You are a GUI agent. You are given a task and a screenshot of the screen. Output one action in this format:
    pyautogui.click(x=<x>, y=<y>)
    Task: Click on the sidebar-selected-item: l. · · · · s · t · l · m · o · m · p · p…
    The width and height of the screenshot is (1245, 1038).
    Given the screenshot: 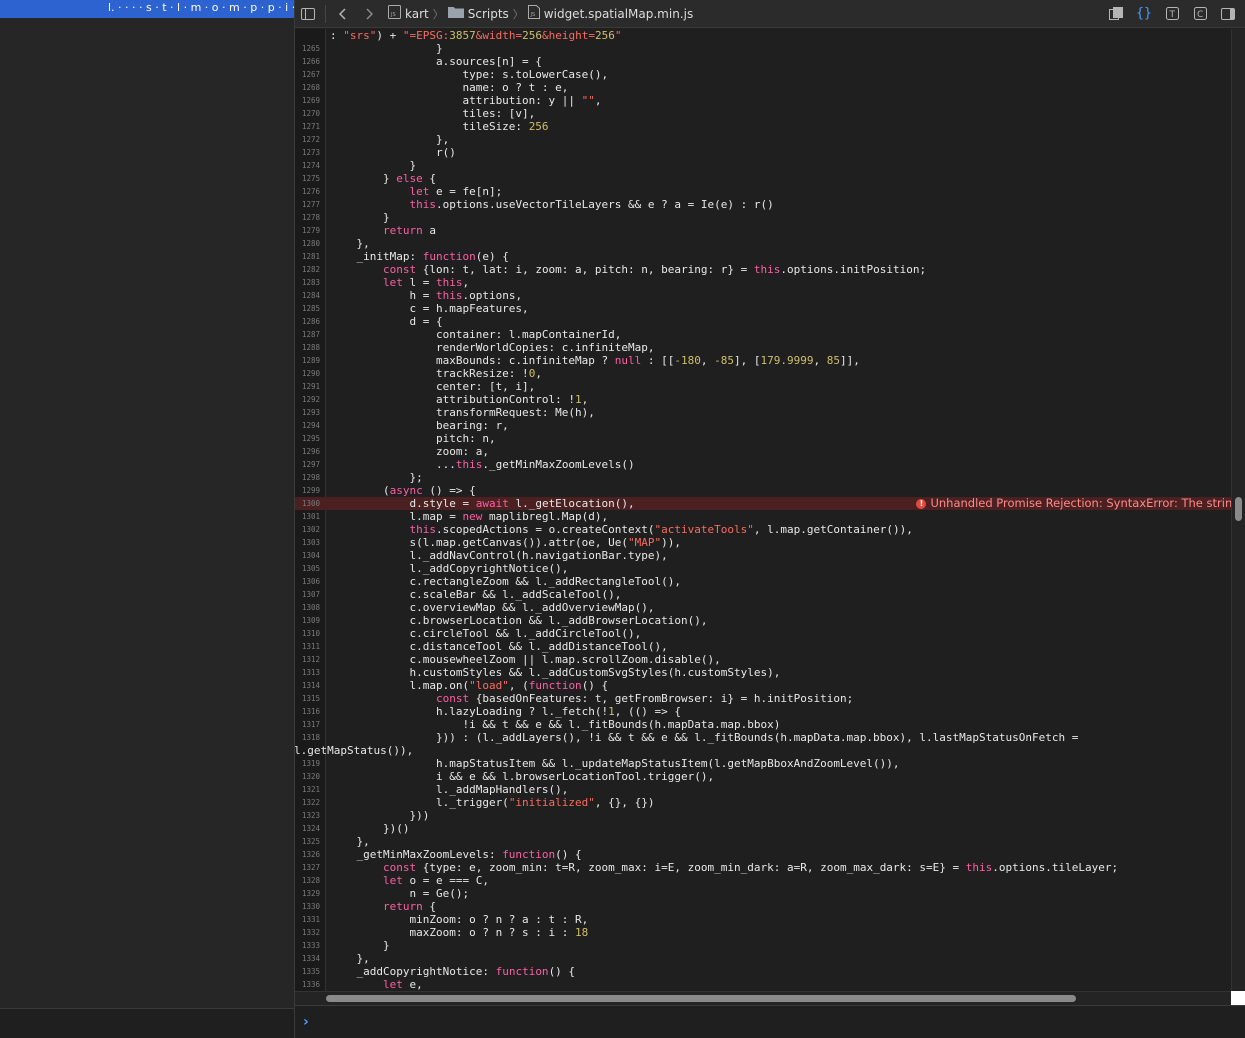 What is the action you would take?
    pyautogui.click(x=147, y=9)
    